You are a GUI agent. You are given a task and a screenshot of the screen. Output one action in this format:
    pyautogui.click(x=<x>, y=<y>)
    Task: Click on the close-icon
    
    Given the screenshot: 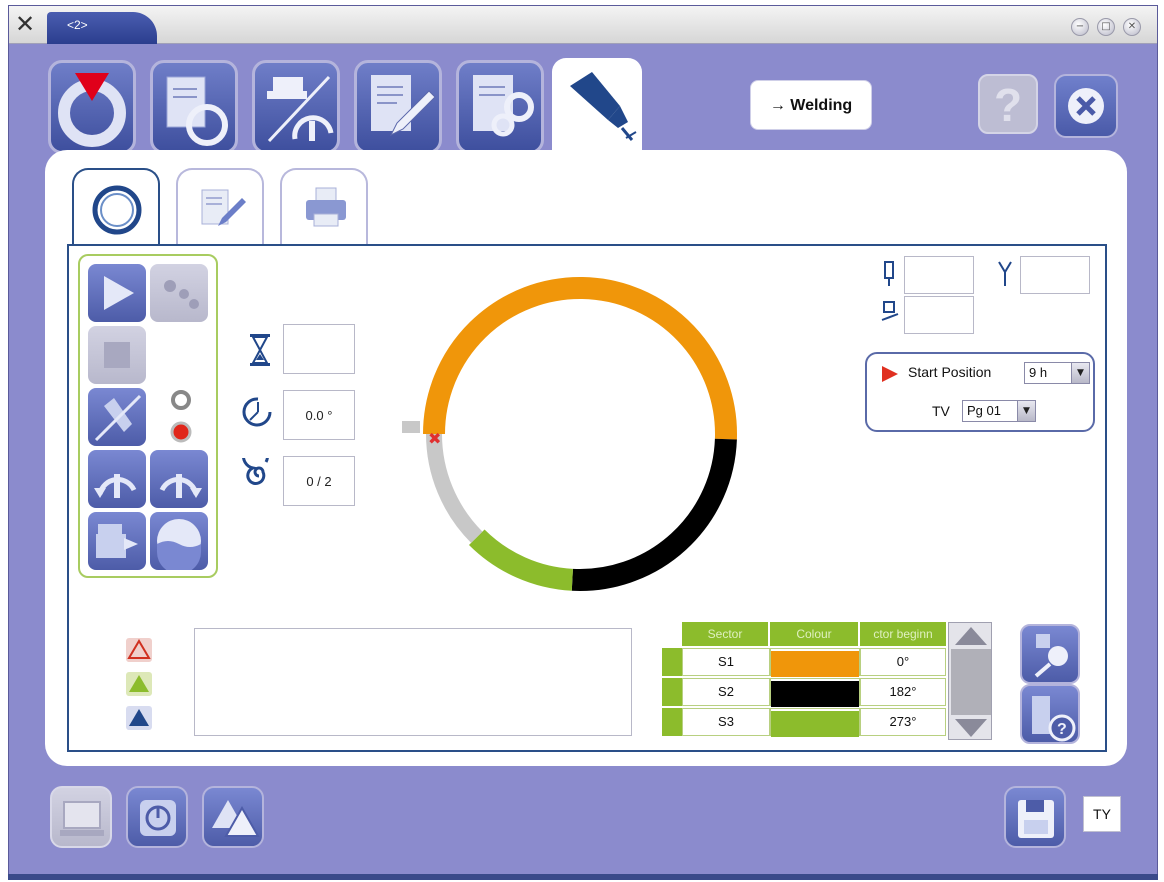 What is the action you would take?
    pyautogui.click(x=1086, y=106)
    